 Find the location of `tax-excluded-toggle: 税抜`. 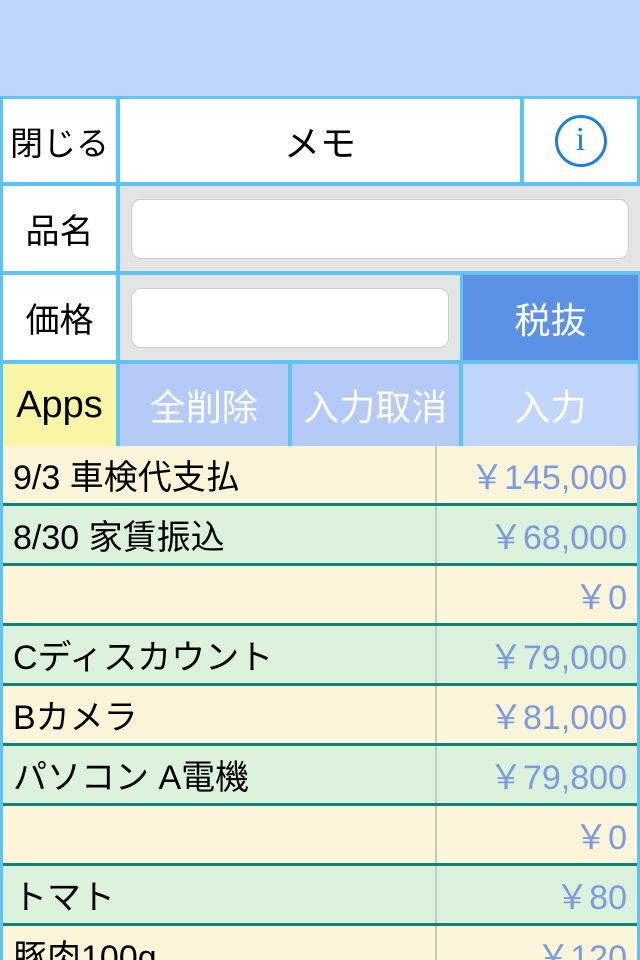

tax-excluded-toggle: 税抜 is located at coordinates (550, 317).